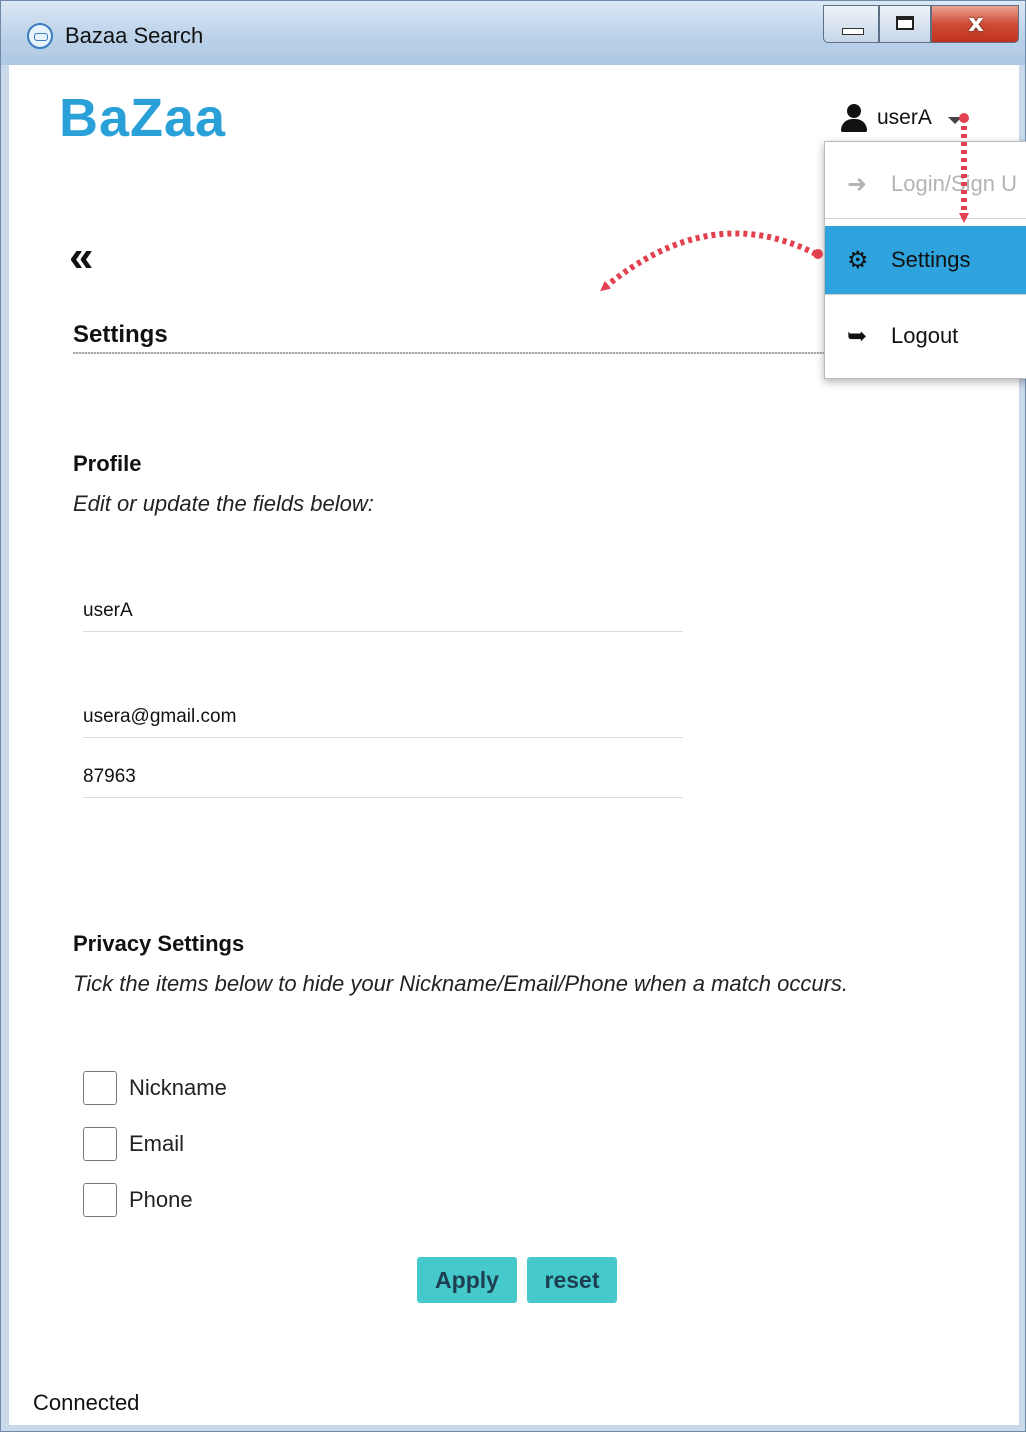 This screenshot has width=1026, height=1432. I want to click on page-title: Settings, so click(120, 334).